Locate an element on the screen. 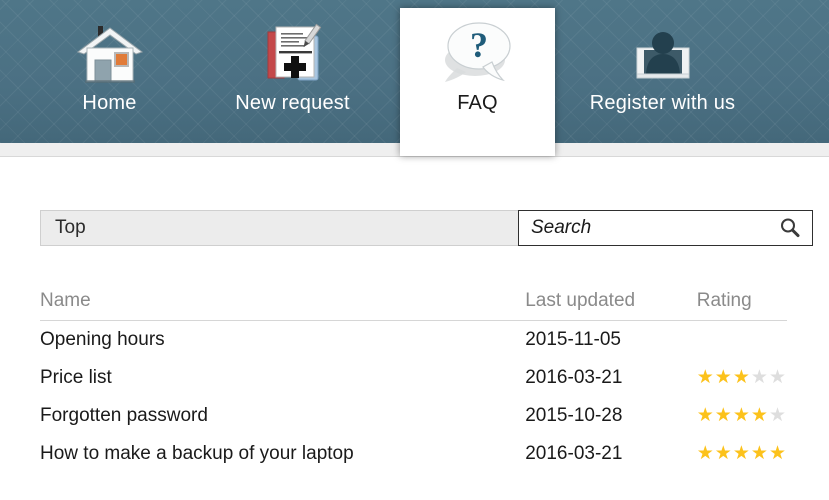 The image size is (829, 500). column-header-rating: Rating is located at coordinates (741, 305).